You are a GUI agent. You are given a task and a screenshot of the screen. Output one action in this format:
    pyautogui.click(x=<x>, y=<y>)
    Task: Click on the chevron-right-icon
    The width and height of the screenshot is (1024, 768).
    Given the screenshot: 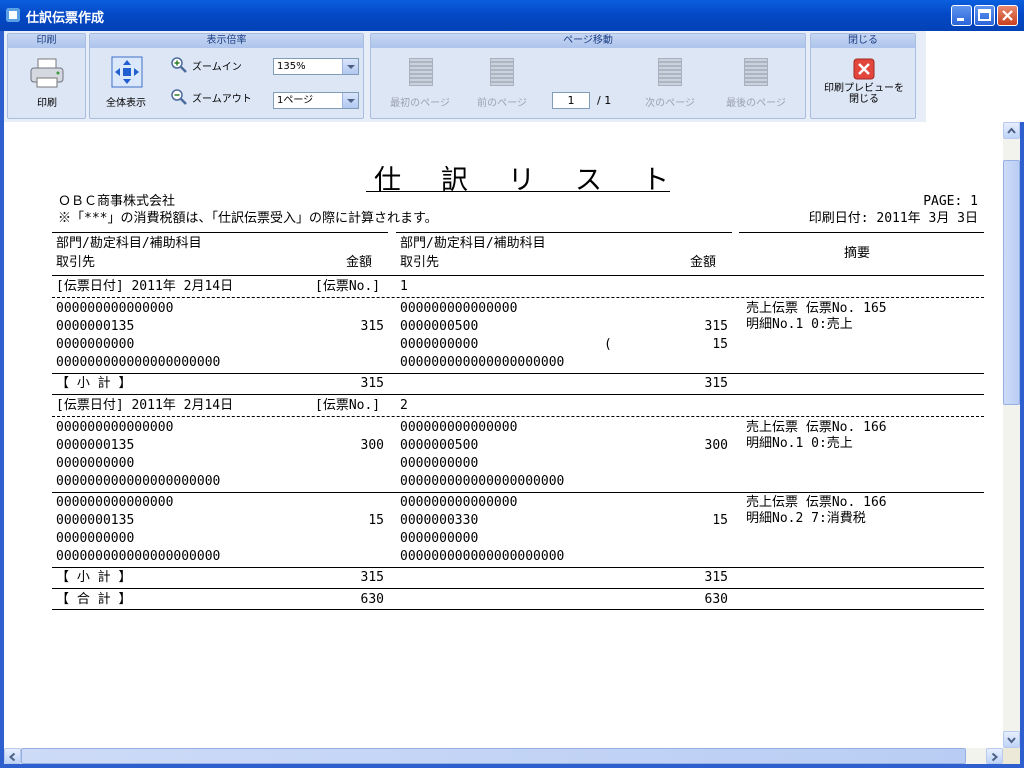 What is the action you would take?
    pyautogui.click(x=995, y=757)
    